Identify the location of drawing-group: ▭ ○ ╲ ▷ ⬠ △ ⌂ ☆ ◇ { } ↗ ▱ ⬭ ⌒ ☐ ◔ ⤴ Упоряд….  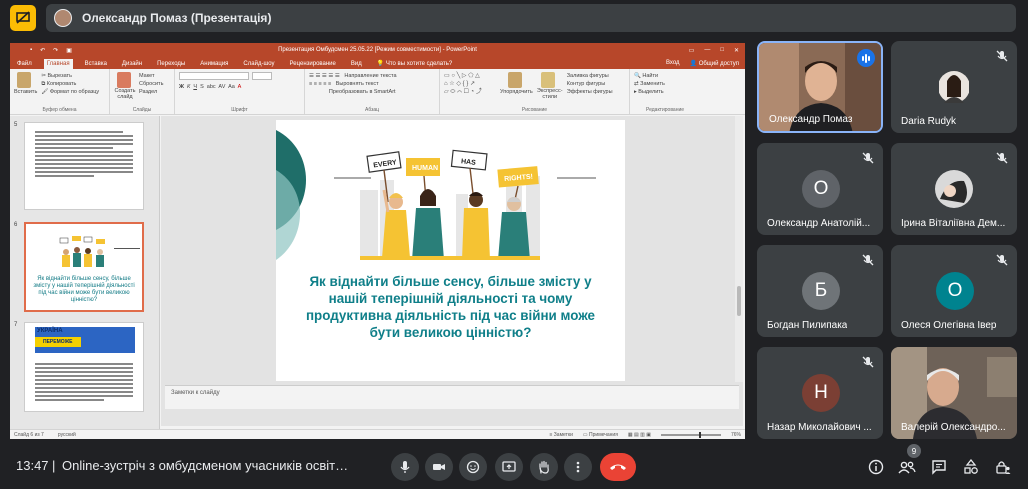
(535, 91).